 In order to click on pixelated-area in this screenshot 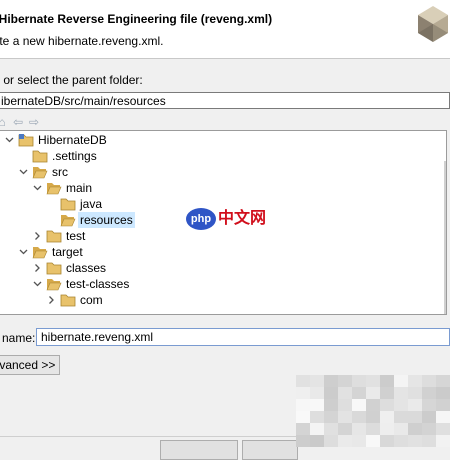, I will do `click(373, 411)`.